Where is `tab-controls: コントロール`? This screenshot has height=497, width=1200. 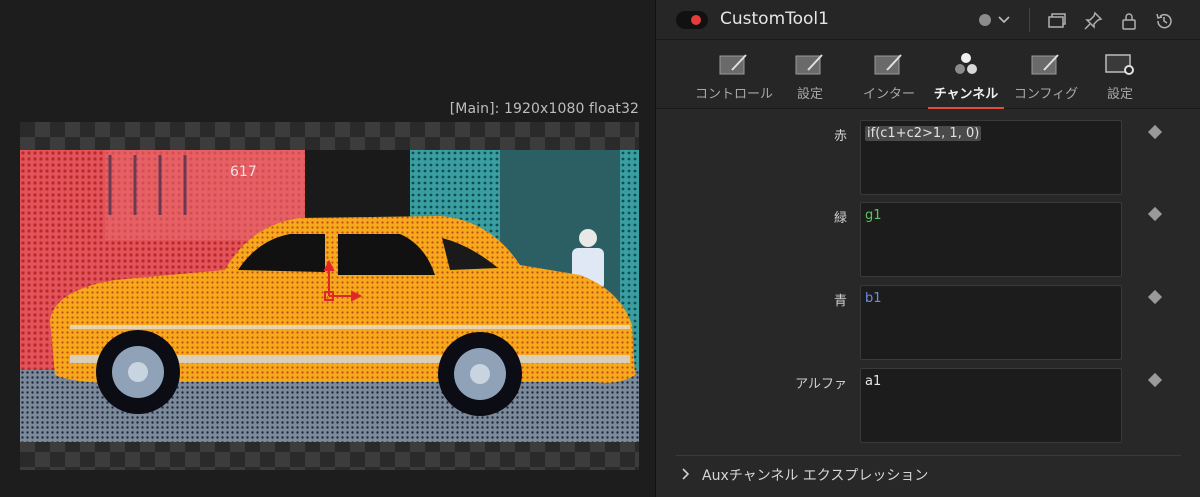 tab-controls: コントロール is located at coordinates (734, 74).